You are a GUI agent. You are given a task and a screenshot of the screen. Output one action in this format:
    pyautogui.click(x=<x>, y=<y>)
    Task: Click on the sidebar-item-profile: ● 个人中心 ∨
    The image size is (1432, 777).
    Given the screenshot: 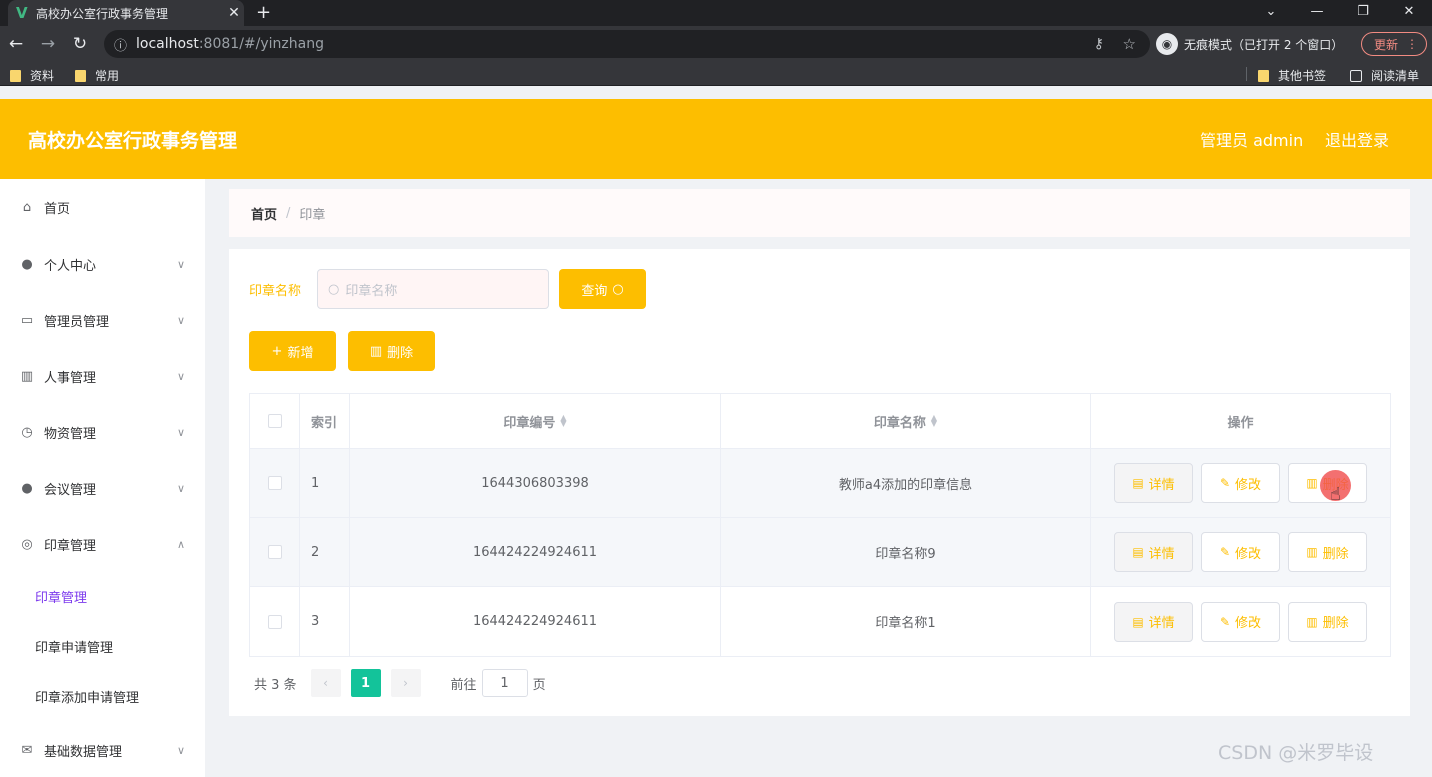 What is the action you would take?
    pyautogui.click(x=102, y=264)
    